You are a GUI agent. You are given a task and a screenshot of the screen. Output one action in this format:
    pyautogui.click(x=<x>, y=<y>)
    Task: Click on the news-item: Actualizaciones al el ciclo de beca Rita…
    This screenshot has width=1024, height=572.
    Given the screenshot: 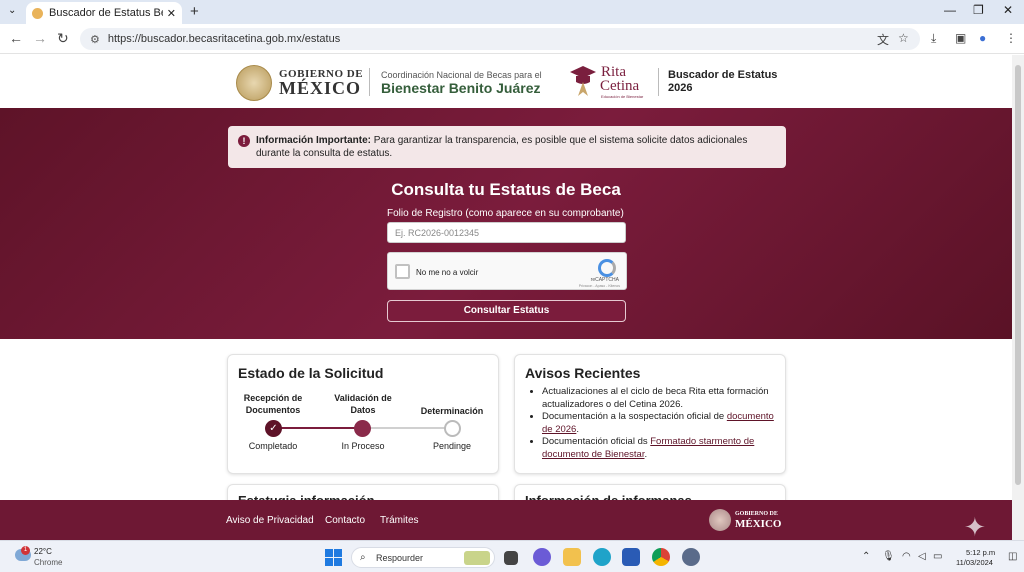 What is the action you would take?
    pyautogui.click(x=658, y=398)
    